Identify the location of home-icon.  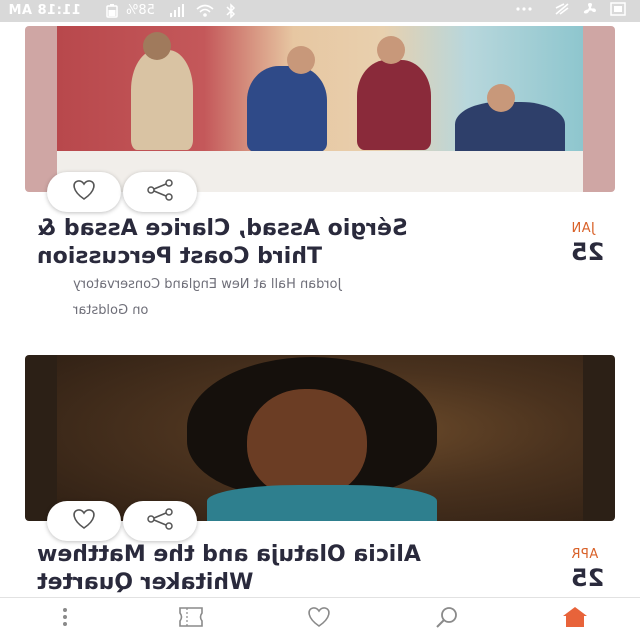
(575, 619).